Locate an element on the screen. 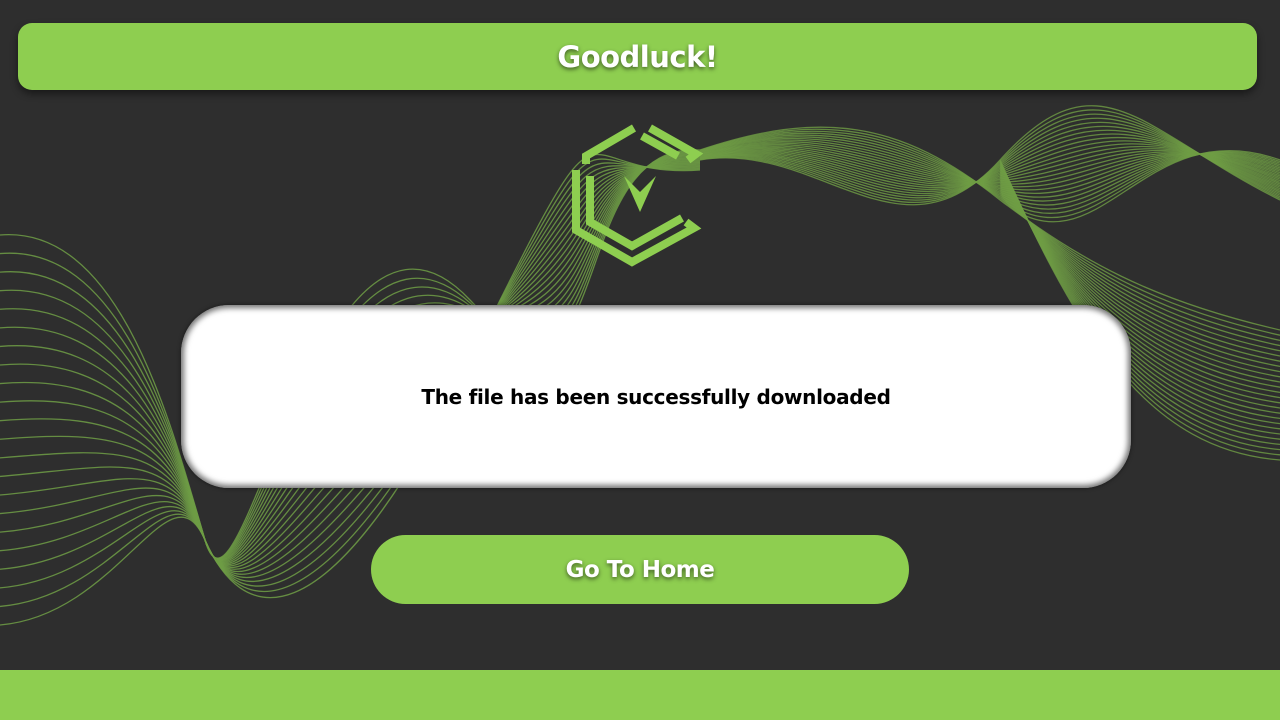 The width and height of the screenshot is (1280, 720). header-banner: Goodluck! is located at coordinates (637, 56).